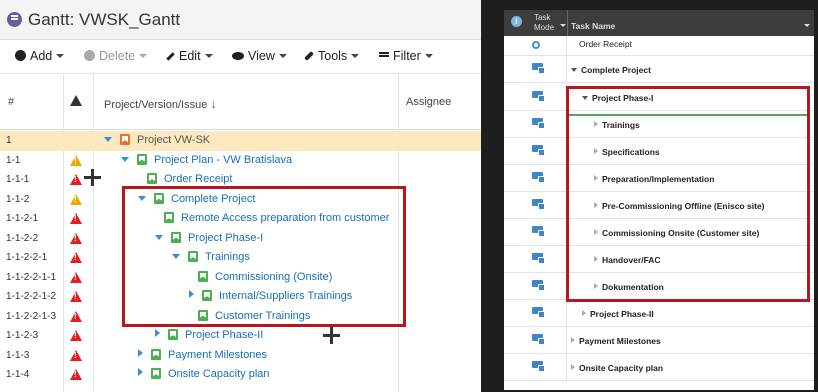 The height and width of the screenshot is (392, 818). Describe the element at coordinates (31, 277) in the screenshot. I see `row-number: 1-1-2-2-1-1` at that location.